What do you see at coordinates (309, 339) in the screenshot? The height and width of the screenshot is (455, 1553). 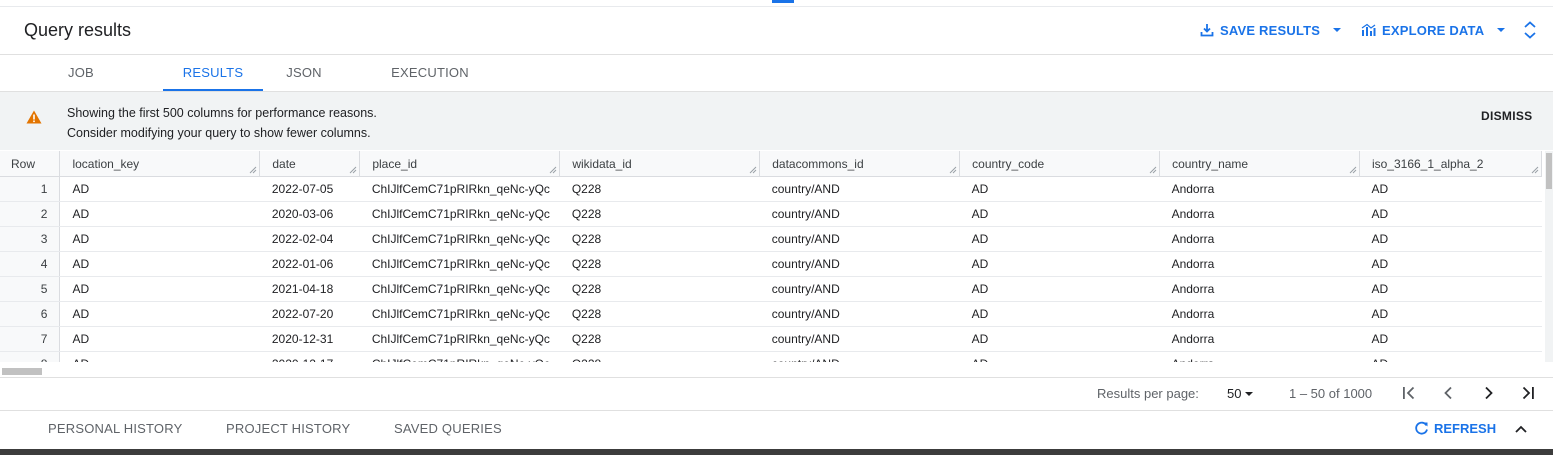 I see `table-cell: 2020-12-31` at bounding box center [309, 339].